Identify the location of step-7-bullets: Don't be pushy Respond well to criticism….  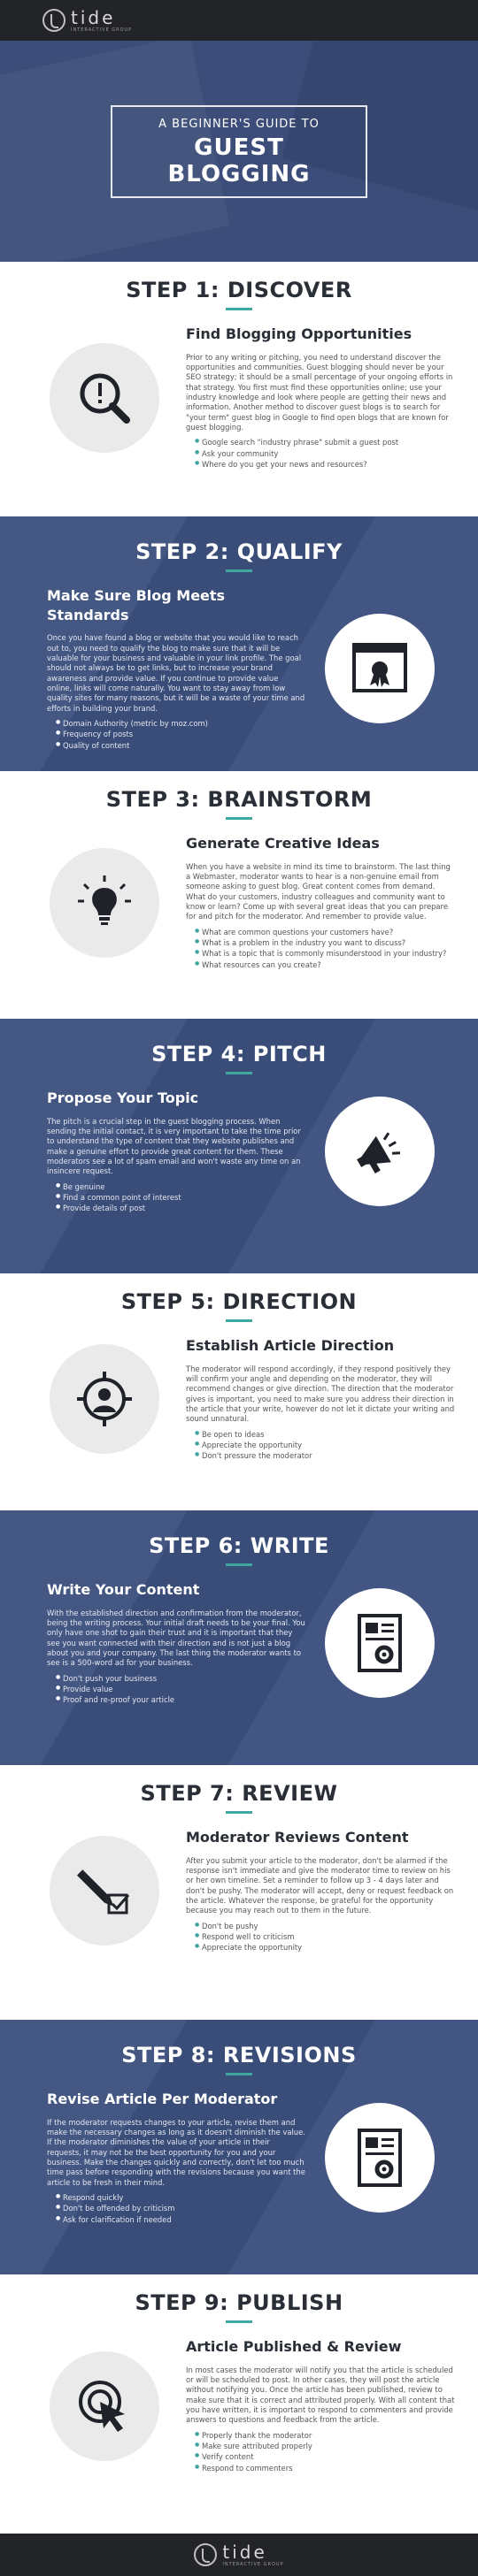
(321, 1937).